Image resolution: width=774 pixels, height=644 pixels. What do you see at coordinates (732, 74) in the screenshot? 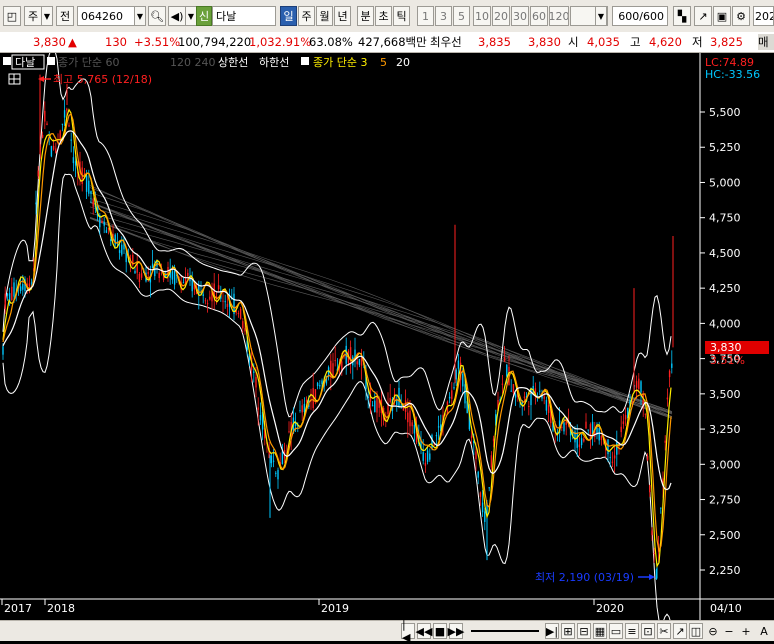
I see `hc-value: HC:-33.56` at bounding box center [732, 74].